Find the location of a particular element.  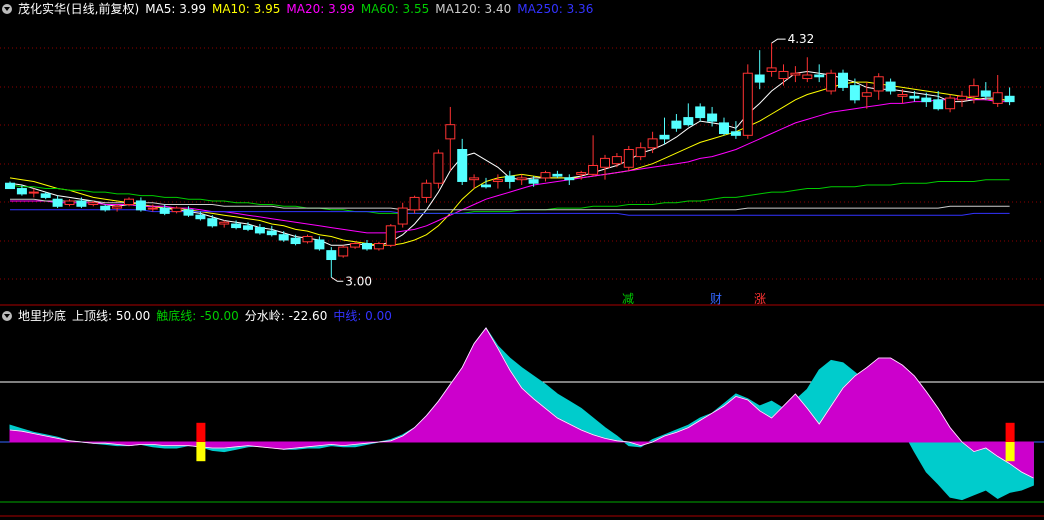

event-marker: 涨 is located at coordinates (760, 298).